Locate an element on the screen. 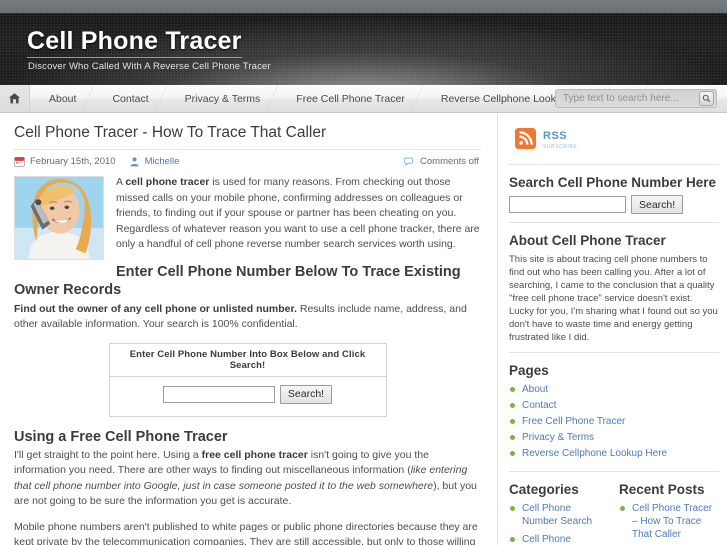 This screenshot has height=545, width=727. post-author-link: Michelle is located at coordinates (162, 161).